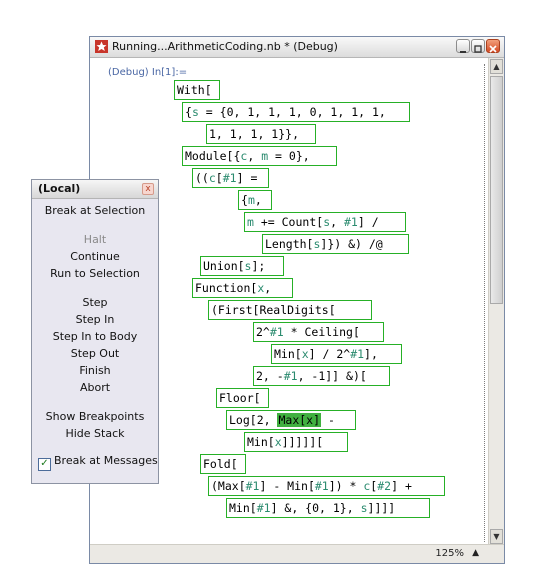 The height and width of the screenshot is (582, 541). I want to click on code-first-realdigits: (First[RealDigits[, so click(290, 310).